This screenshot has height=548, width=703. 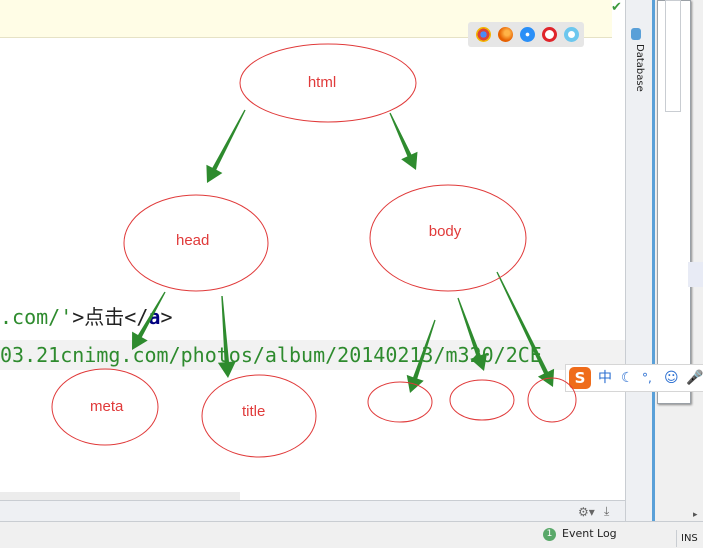 What do you see at coordinates (400, 402) in the screenshot?
I see `node-child1` at bounding box center [400, 402].